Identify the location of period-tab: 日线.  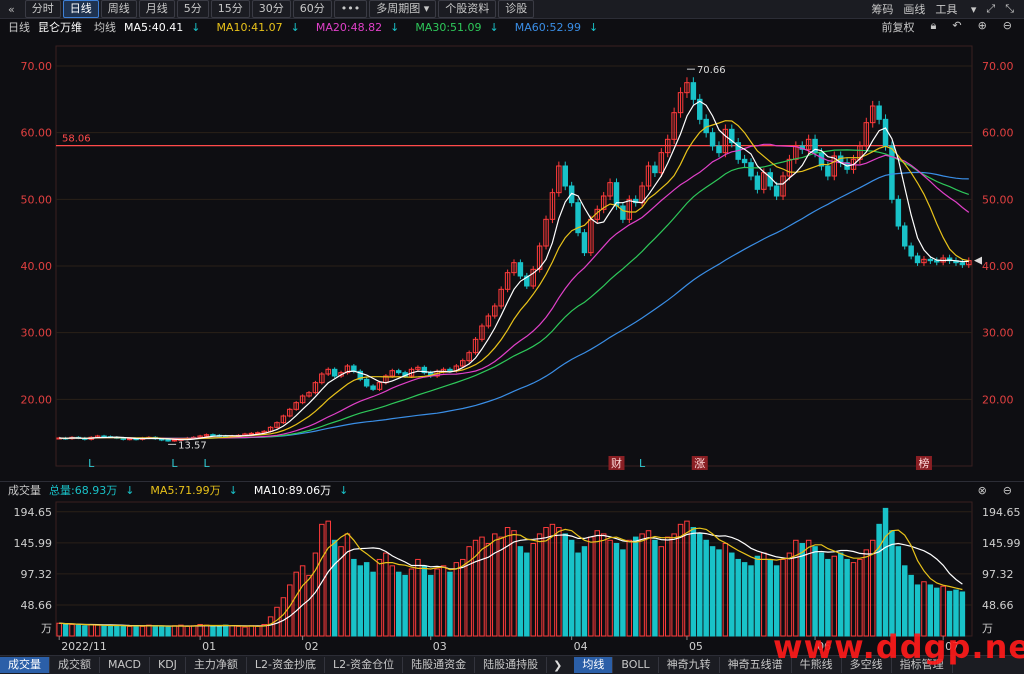
(80, 9).